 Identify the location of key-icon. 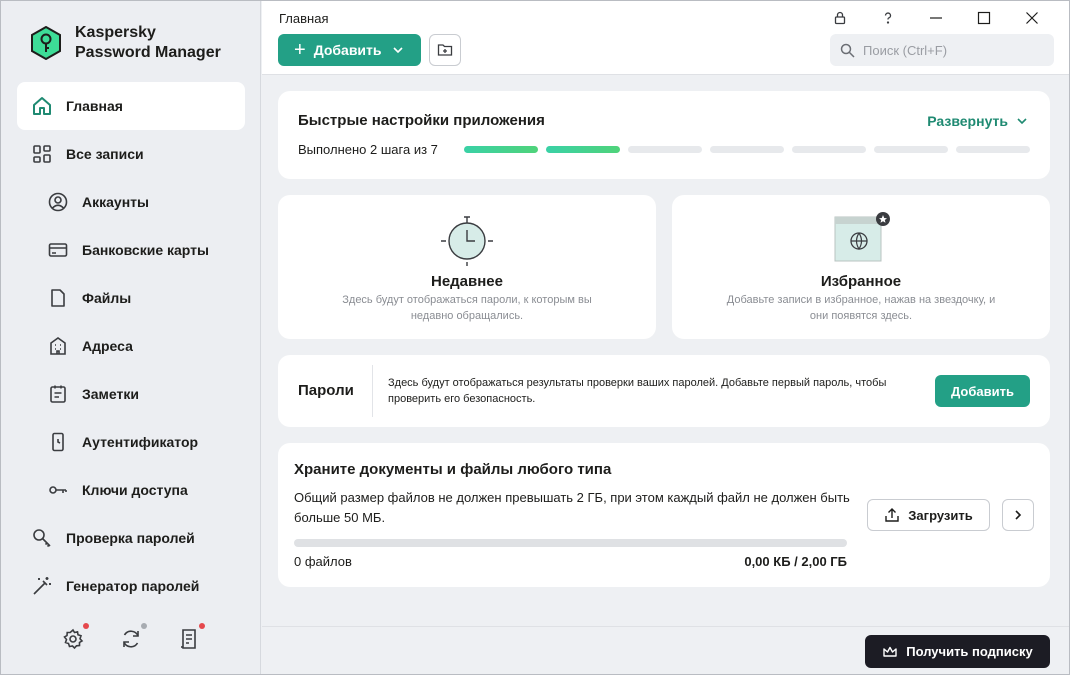
(58, 490).